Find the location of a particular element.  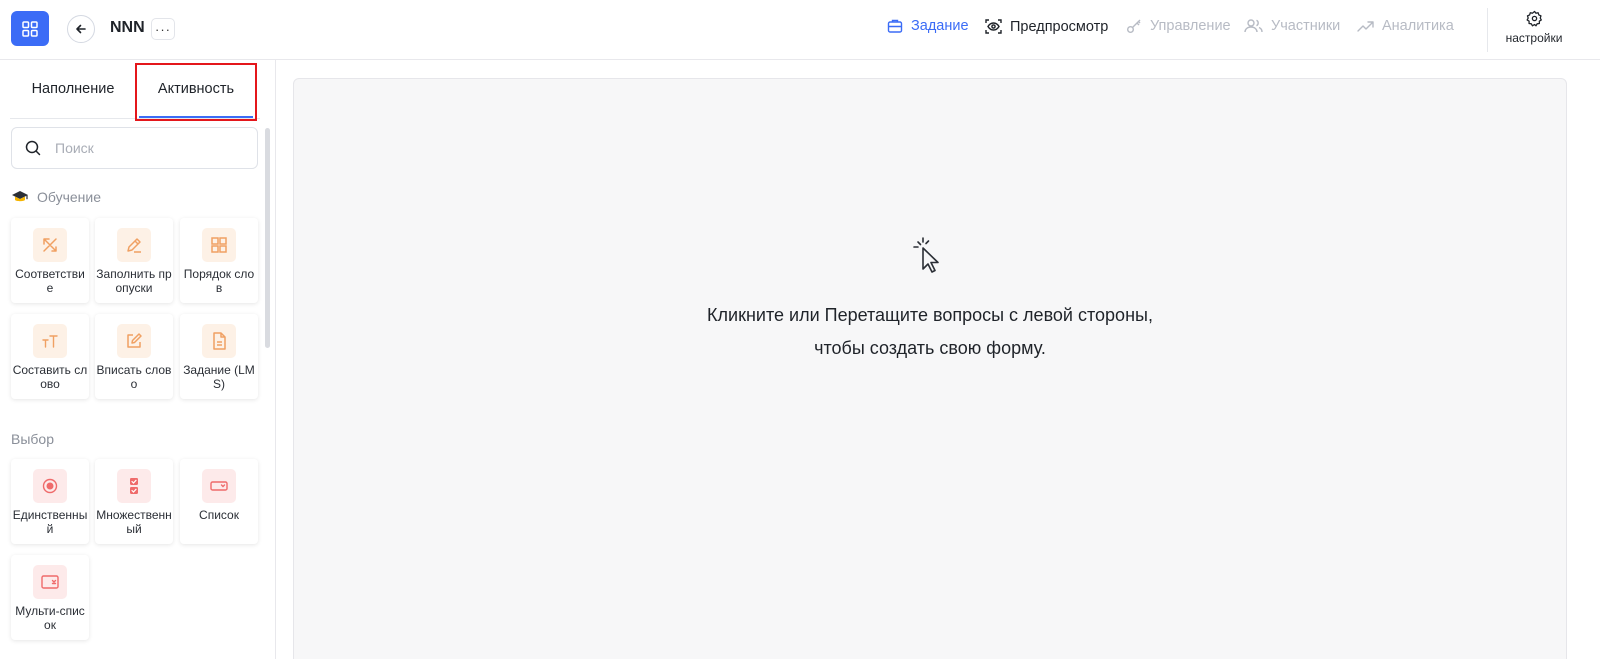

nav-task: Задание is located at coordinates (928, 26).